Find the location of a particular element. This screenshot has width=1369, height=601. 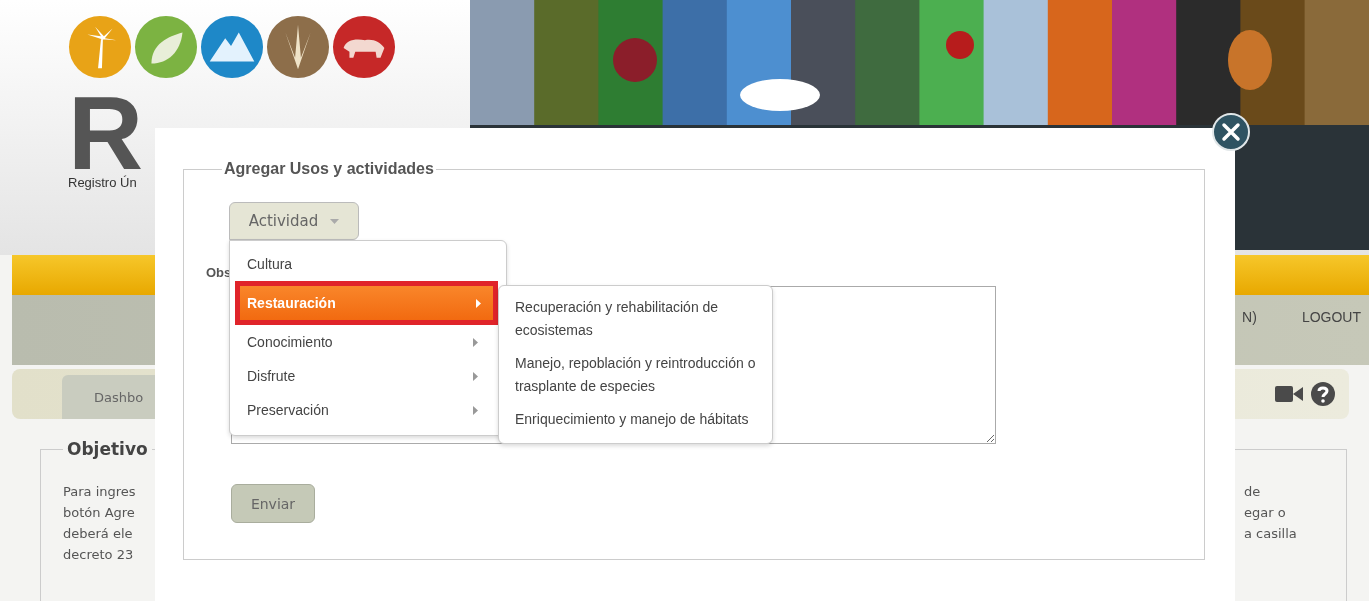

objective-title: Objetivo is located at coordinates (107, 449).